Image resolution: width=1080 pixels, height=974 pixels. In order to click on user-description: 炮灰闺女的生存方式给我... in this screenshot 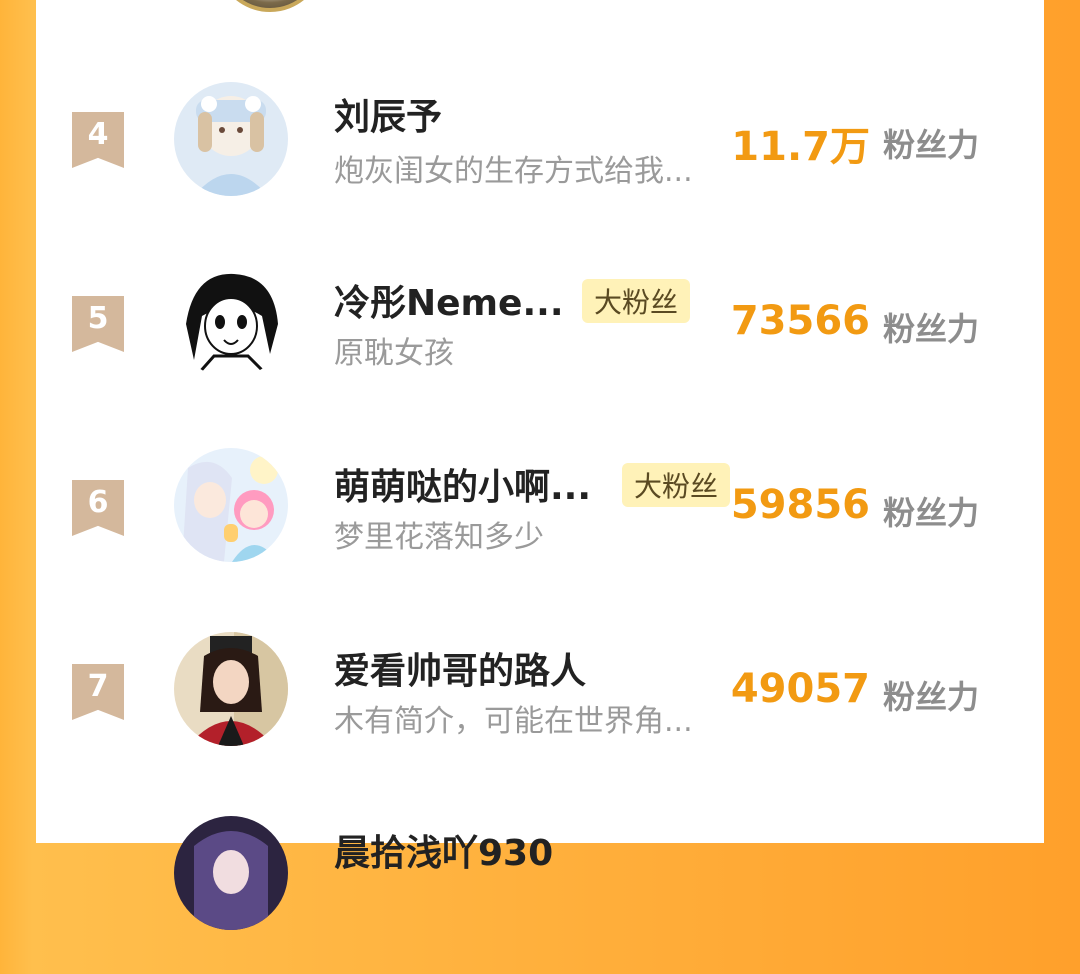, I will do `click(513, 171)`.